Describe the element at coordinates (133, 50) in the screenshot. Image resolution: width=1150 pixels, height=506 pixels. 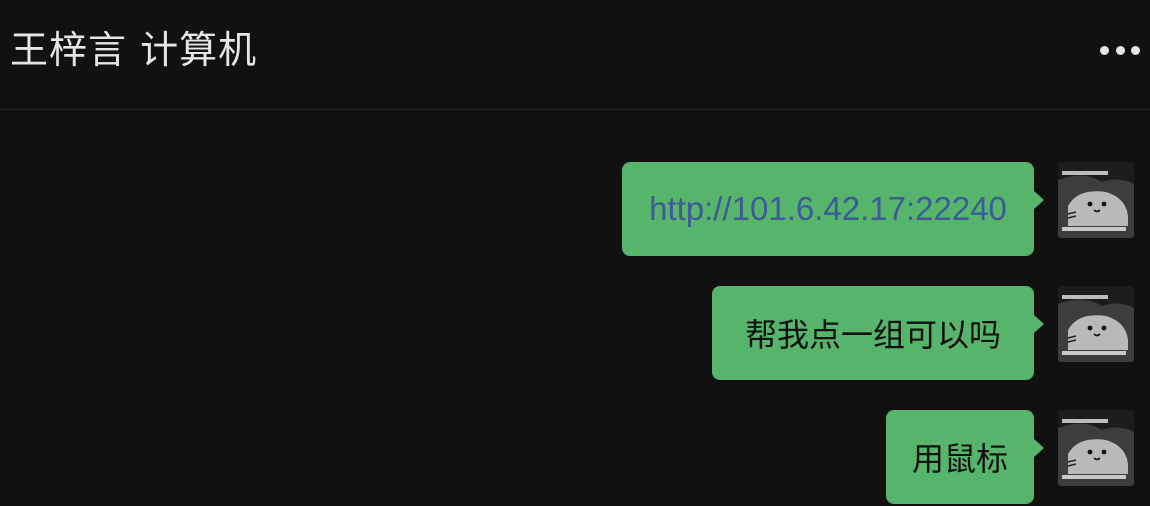
I see `chat-title: 王梓言 计算机` at that location.